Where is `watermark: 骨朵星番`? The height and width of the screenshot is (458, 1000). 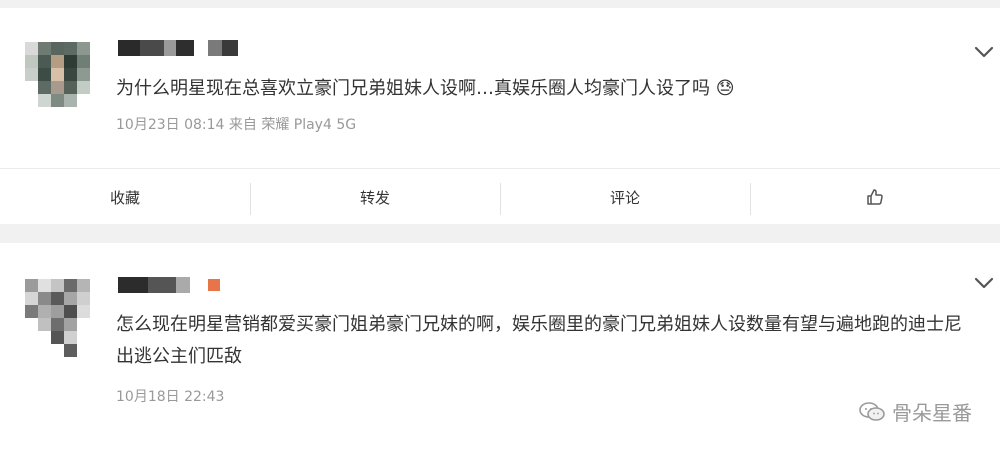
watermark: 骨朵星番 is located at coordinates (915, 411).